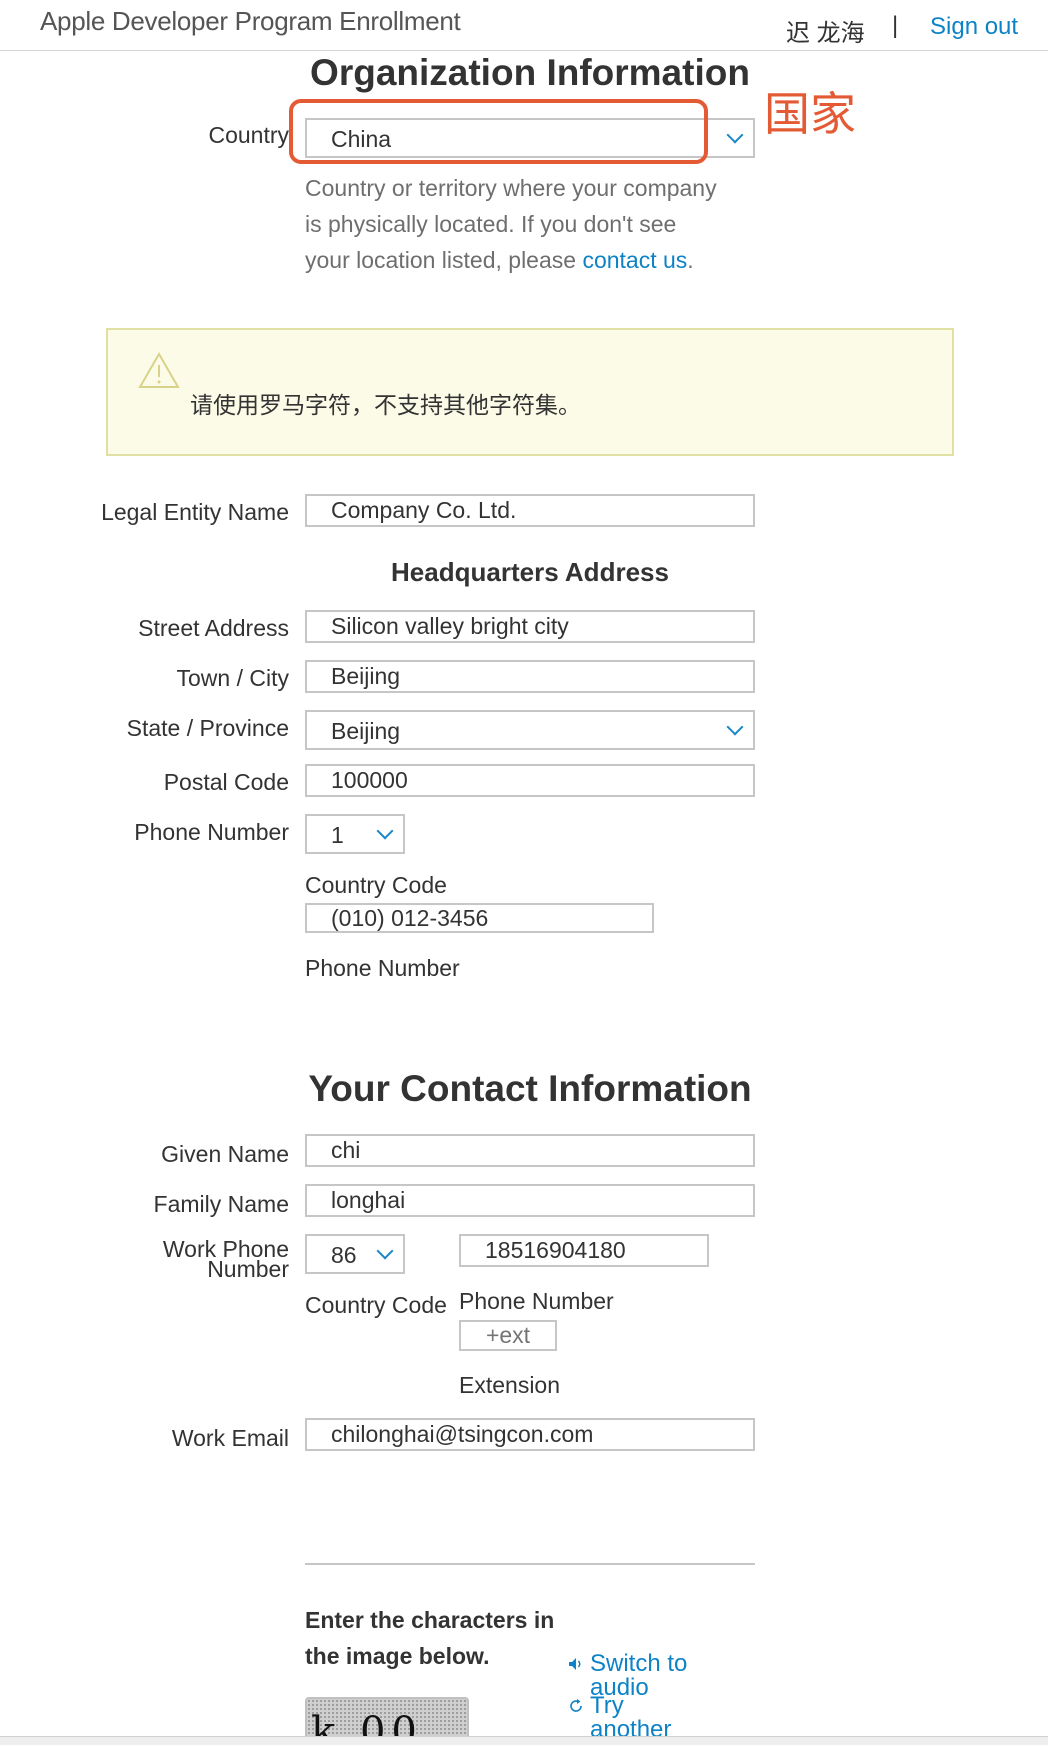  Describe the element at coordinates (530, 1434) in the screenshot. I see `work-email-input: chilonghai@tsingcon.com` at that location.